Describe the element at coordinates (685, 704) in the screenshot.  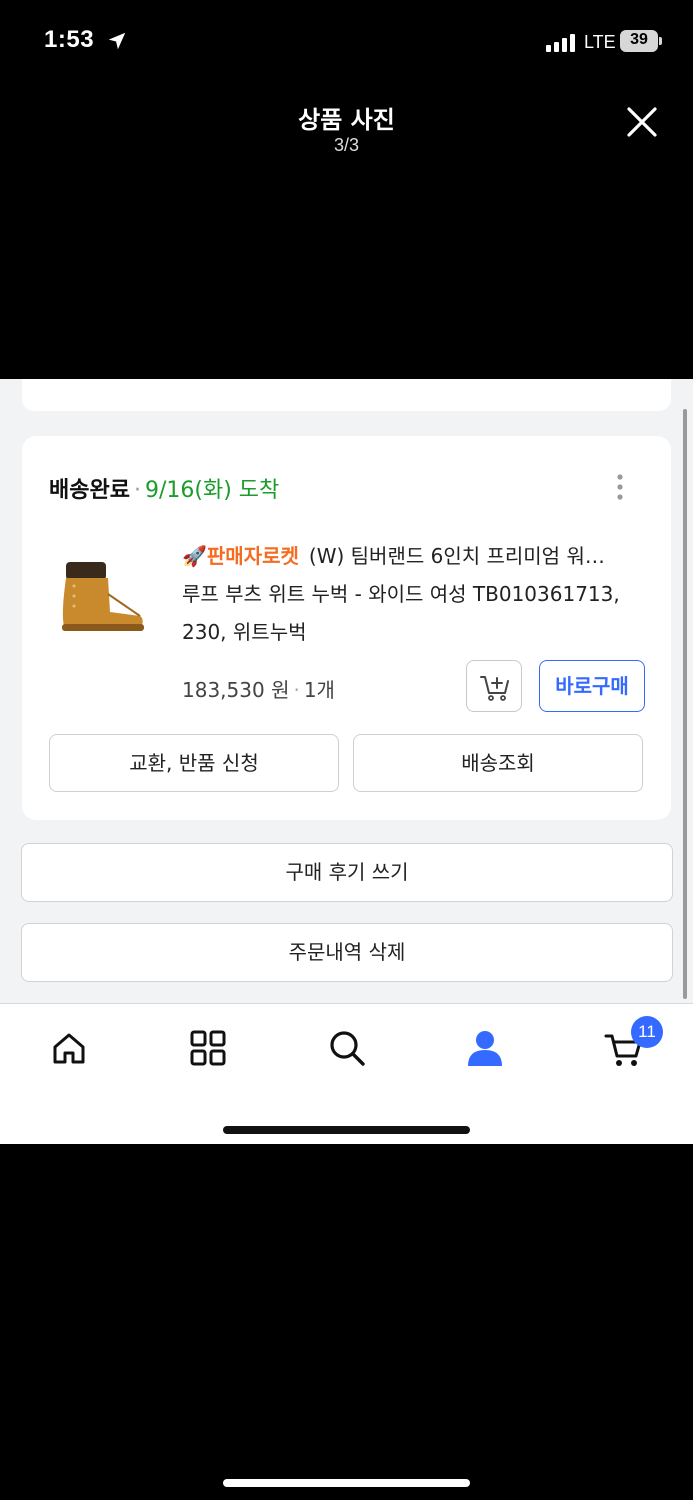
I see `scrollbar` at that location.